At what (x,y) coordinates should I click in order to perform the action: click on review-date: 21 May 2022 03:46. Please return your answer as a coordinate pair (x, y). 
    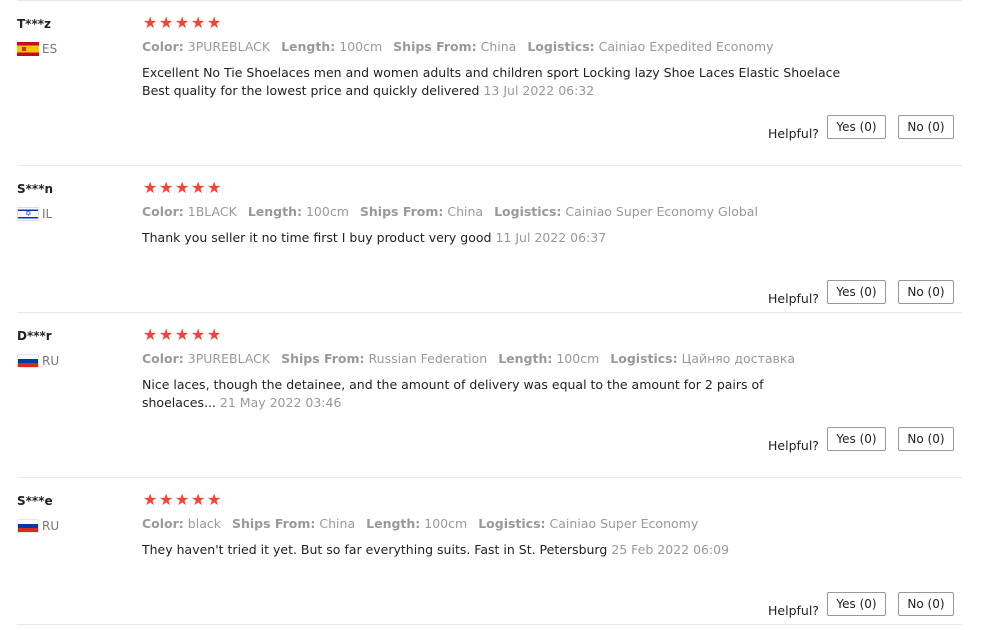
    Looking at the image, I should click on (280, 402).